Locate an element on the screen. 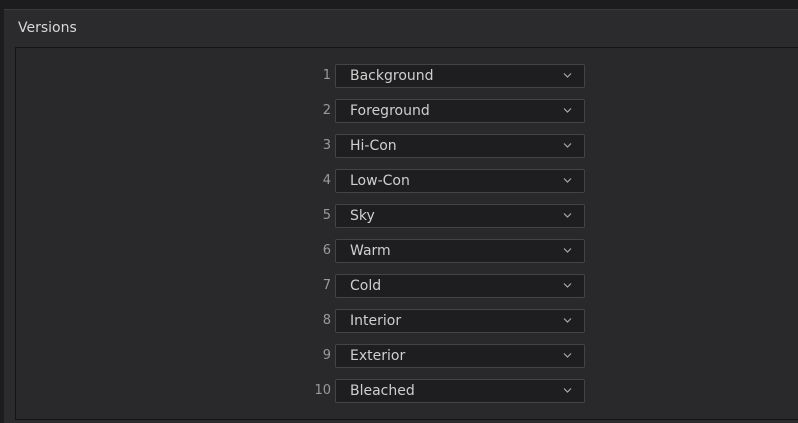 The height and width of the screenshot is (423, 798). version-row-4: 4 Low-Con is located at coordinates (407, 181).